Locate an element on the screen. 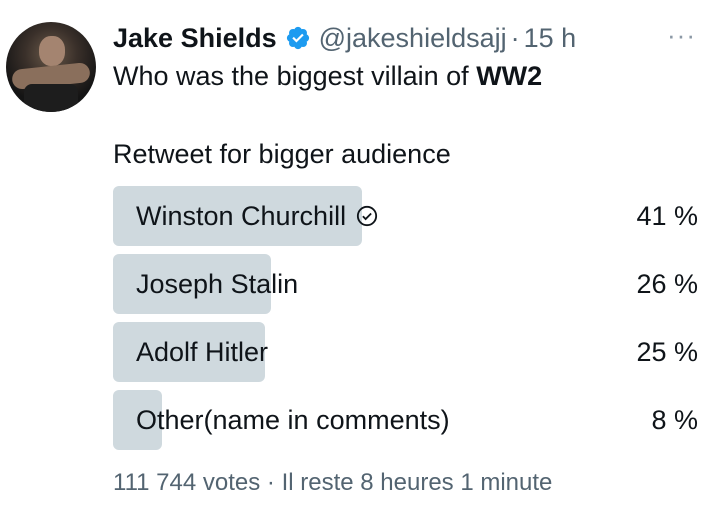 This screenshot has width=716, height=509. tweet-text-bold: WW2 is located at coordinates (509, 76).